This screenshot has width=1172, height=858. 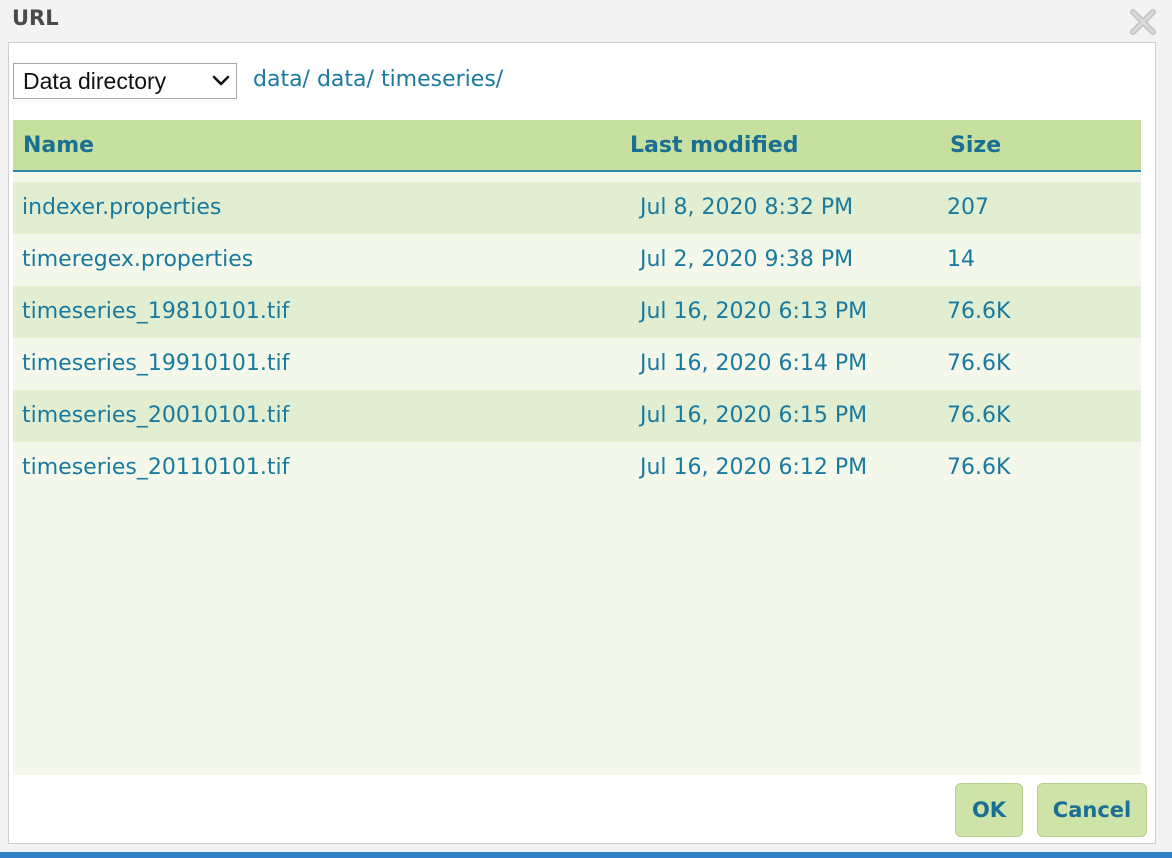 I want to click on breadcrumb: data/data/timeseries/, so click(x=381, y=79).